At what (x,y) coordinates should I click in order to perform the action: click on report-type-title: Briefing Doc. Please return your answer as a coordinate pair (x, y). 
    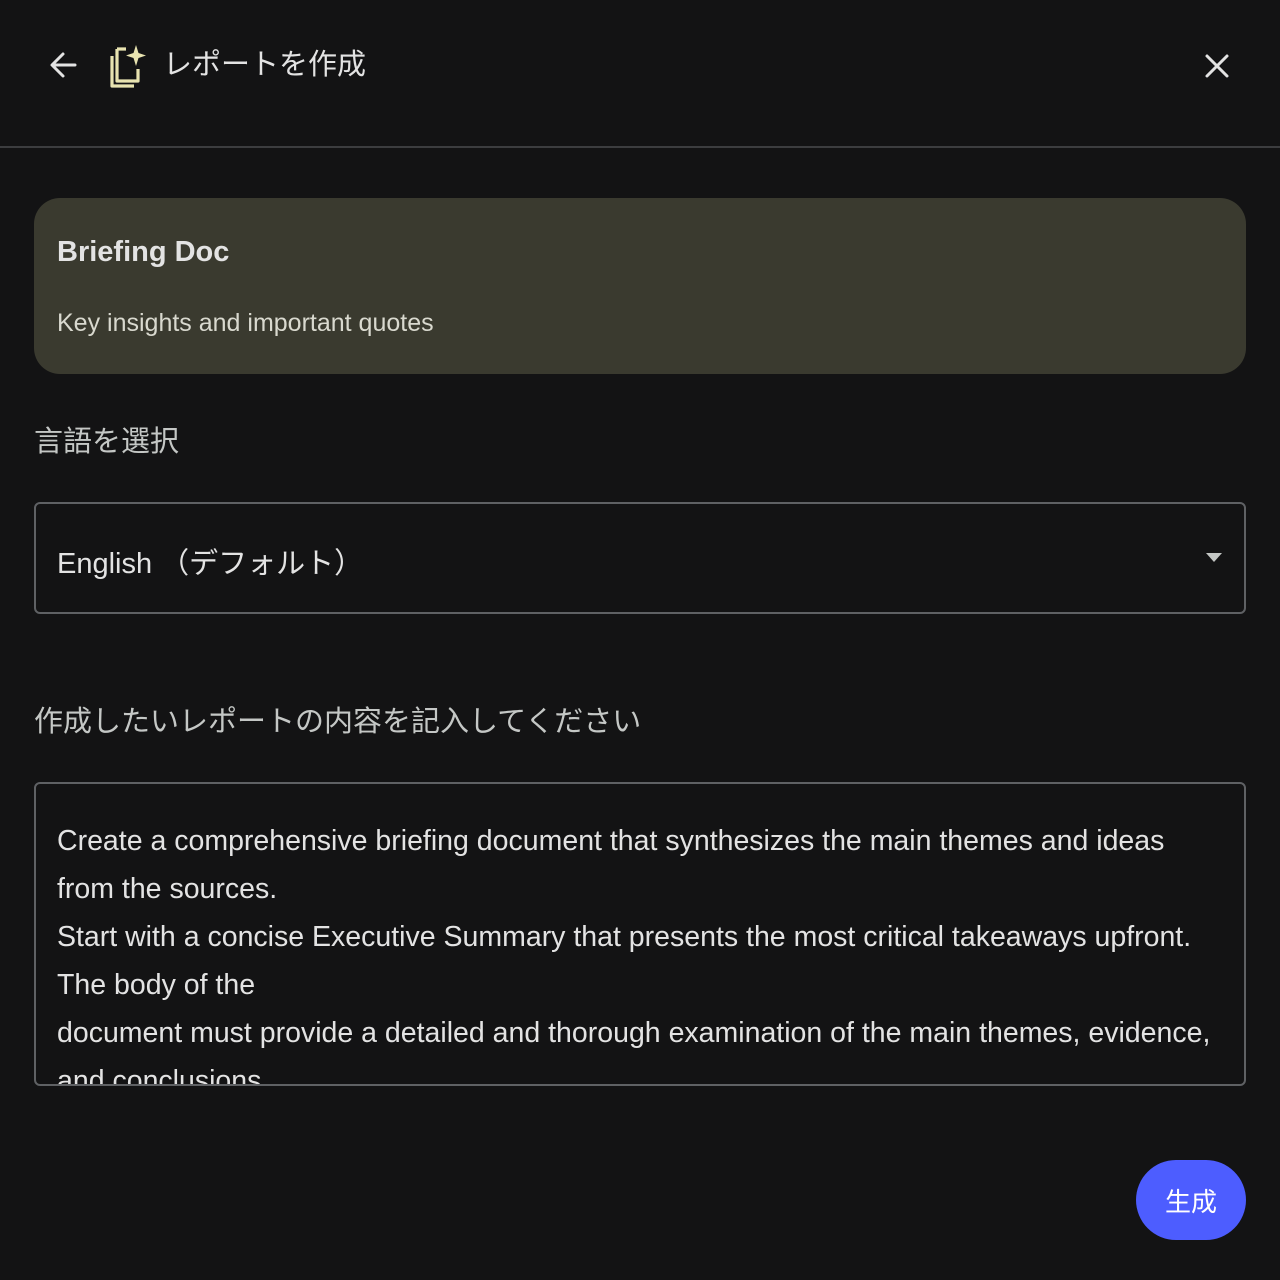
    Looking at the image, I should click on (143, 252).